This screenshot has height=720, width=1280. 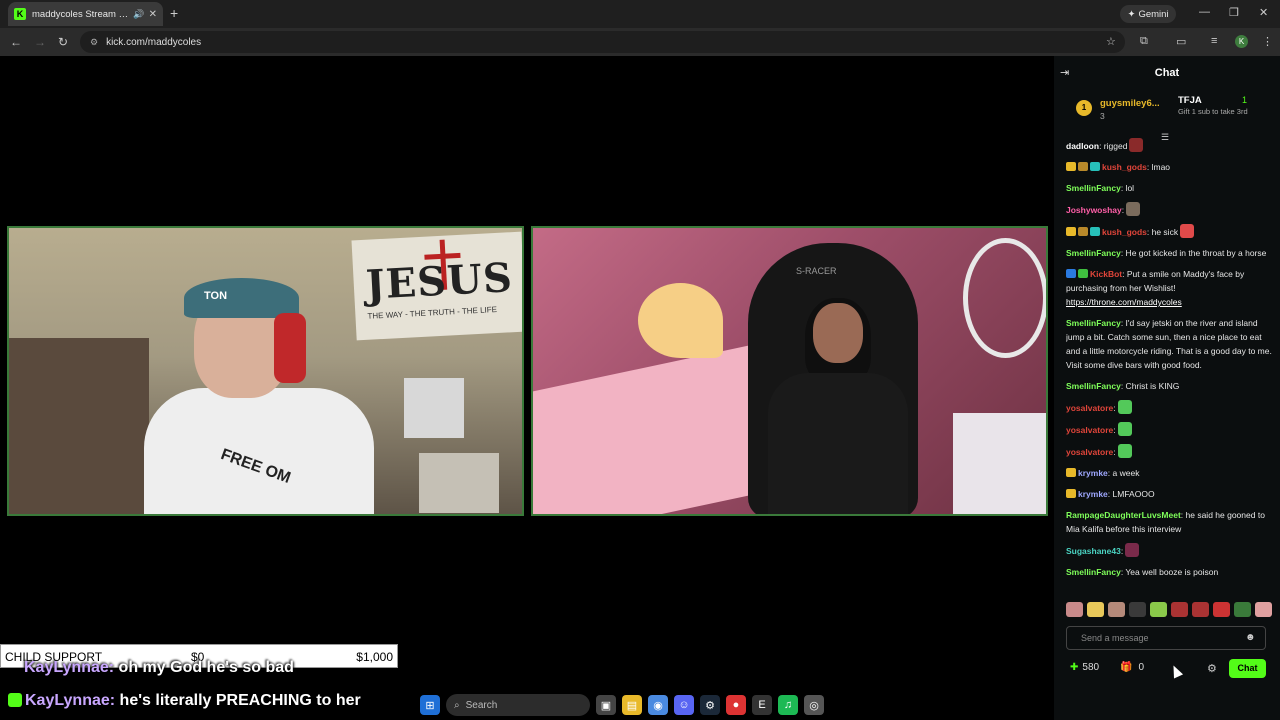 What do you see at coordinates (79, 426) in the screenshot?
I see `couch` at bounding box center [79, 426].